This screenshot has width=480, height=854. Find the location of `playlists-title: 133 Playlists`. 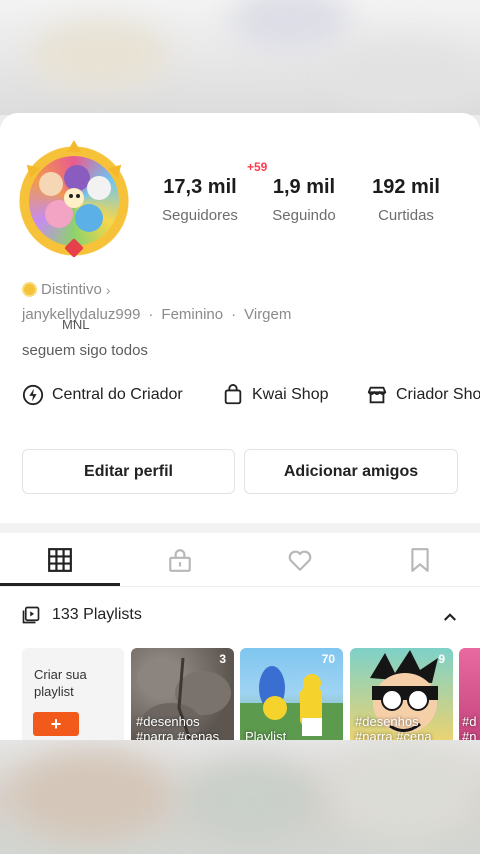

playlists-title: 133 Playlists is located at coordinates (97, 614).